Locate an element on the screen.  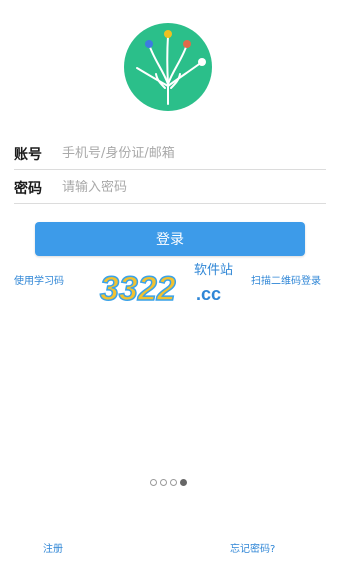
watermark-suffix: .cc is located at coordinates (208, 294).